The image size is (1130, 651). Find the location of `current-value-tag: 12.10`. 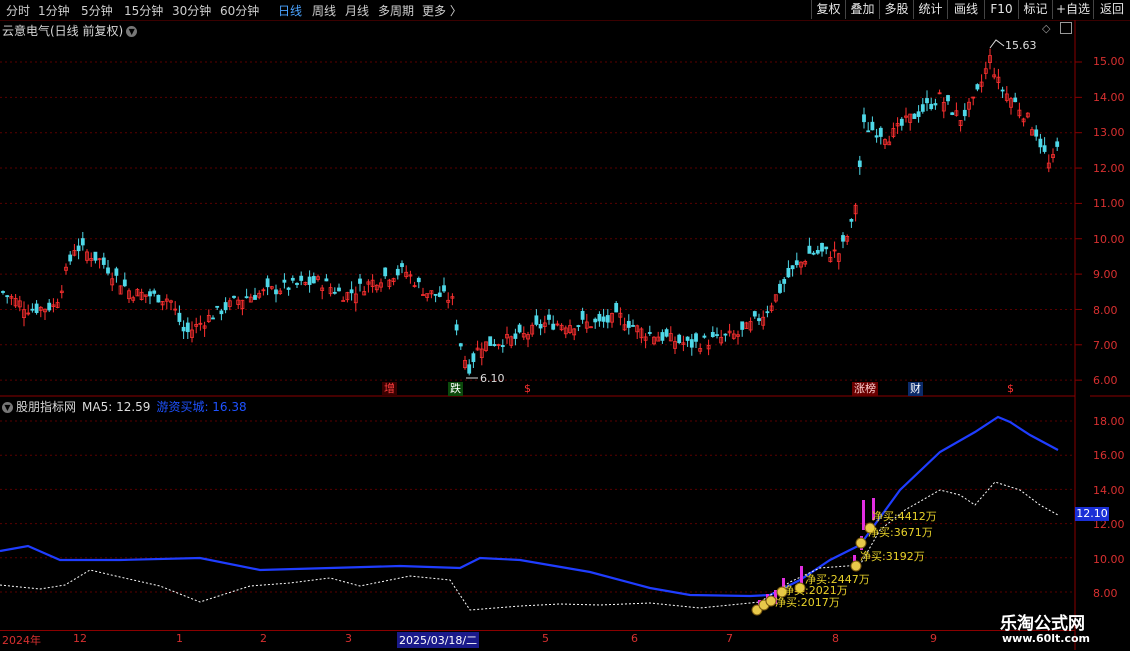

current-value-tag: 12.10 is located at coordinates (1092, 514).